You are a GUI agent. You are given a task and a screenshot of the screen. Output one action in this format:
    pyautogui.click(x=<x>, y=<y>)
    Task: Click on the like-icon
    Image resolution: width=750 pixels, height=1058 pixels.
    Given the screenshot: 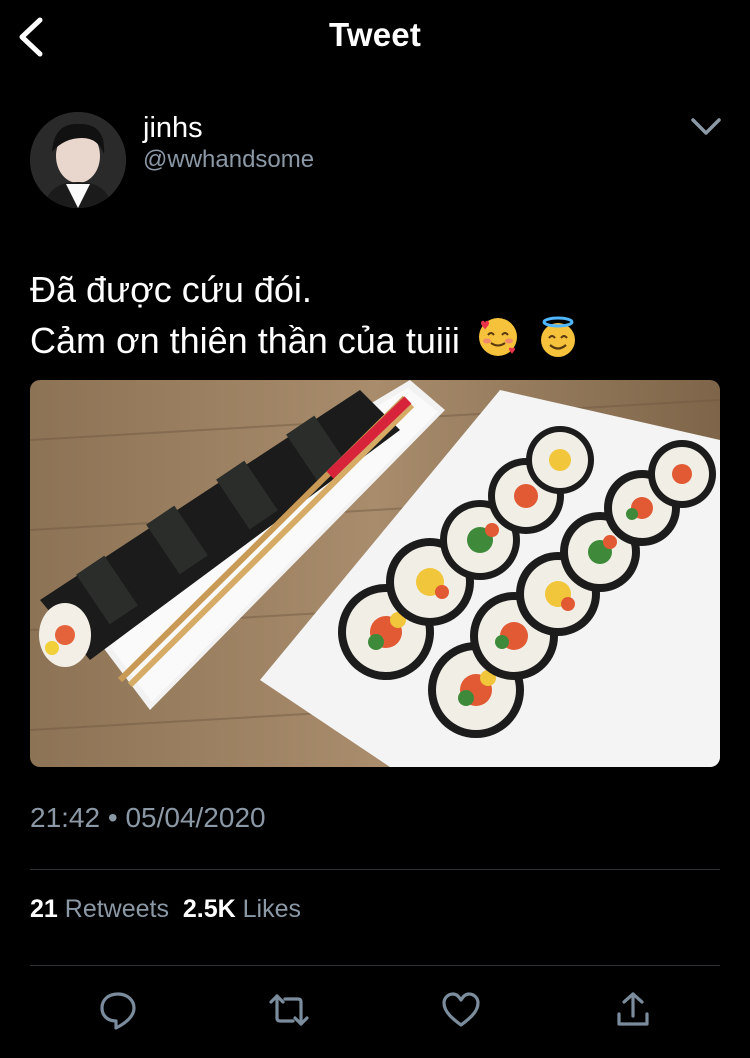 What is the action you would take?
    pyautogui.click(x=461, y=1009)
    